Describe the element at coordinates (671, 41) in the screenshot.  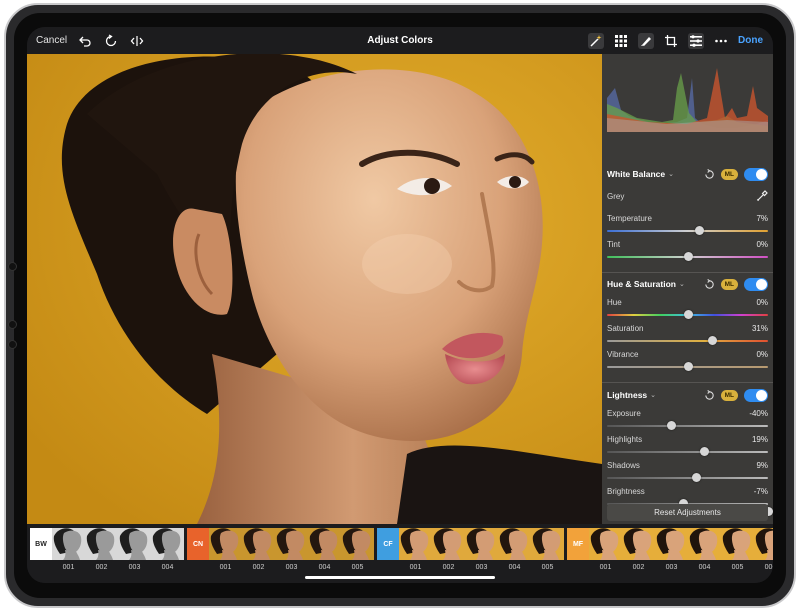
I see `crop-icon` at that location.